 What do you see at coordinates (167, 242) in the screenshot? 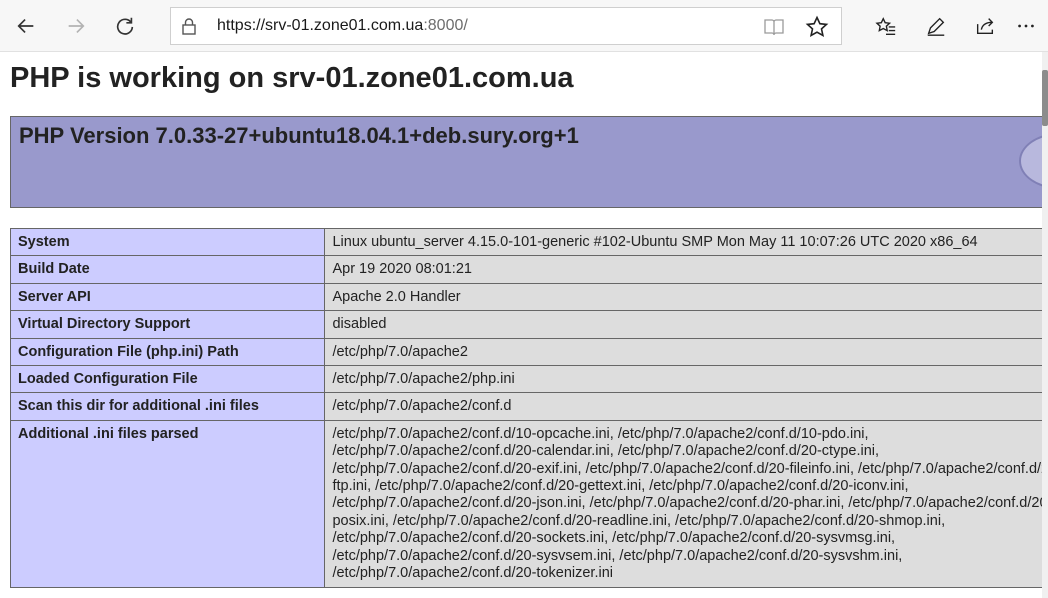
I see `row-label: System` at bounding box center [167, 242].